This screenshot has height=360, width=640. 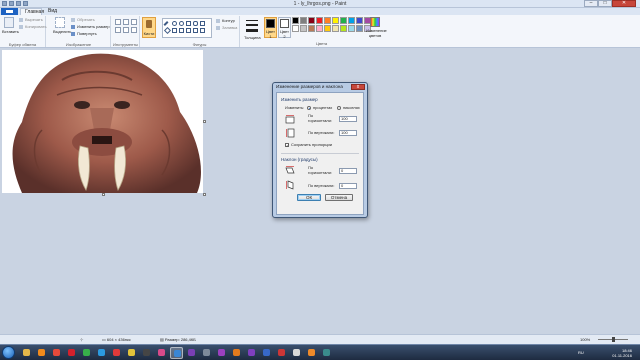 I want to click on taskbar-paint, so click(x=176, y=353).